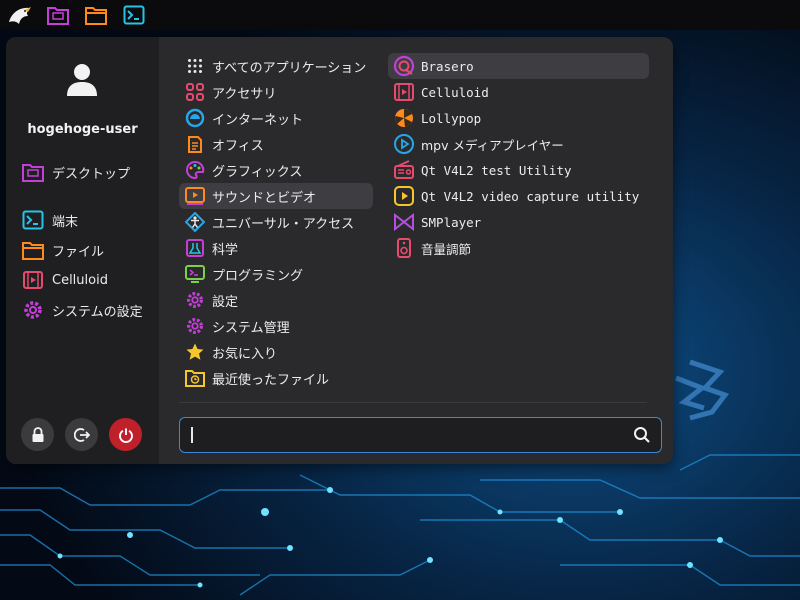  I want to click on app-menu-launcher, so click(20, 15).